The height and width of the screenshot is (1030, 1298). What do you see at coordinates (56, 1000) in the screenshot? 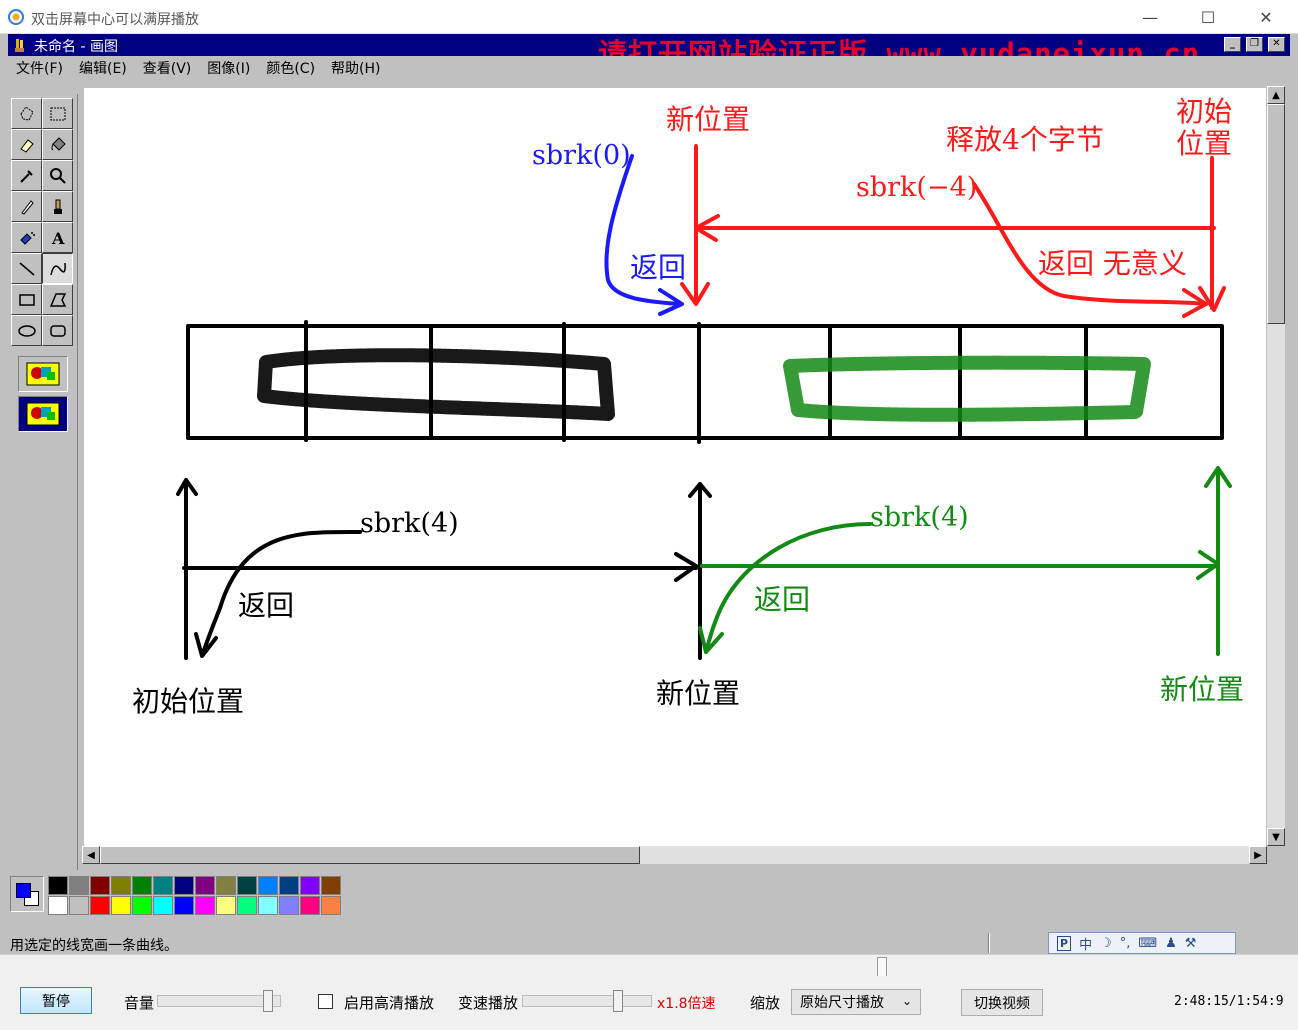
I see `pause-button: 暂停` at bounding box center [56, 1000].